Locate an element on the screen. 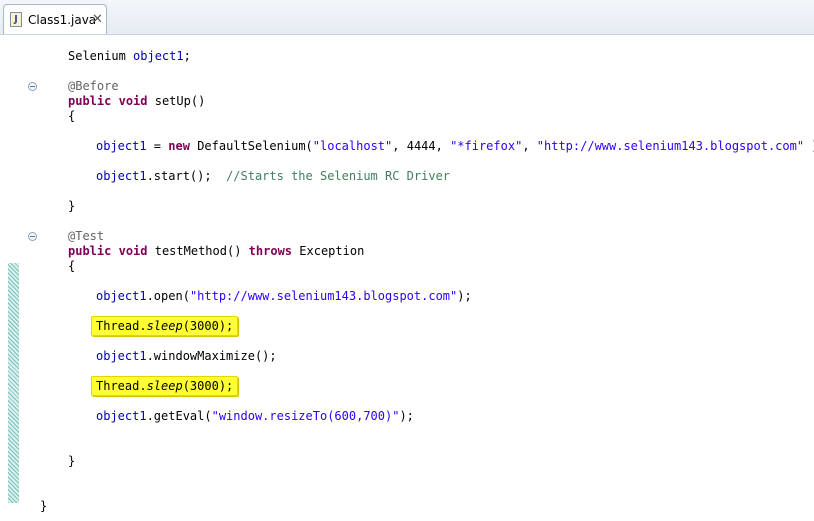 This screenshot has height=521, width=814. code-line: object1.windowMaximize(); is located at coordinates (186, 356).